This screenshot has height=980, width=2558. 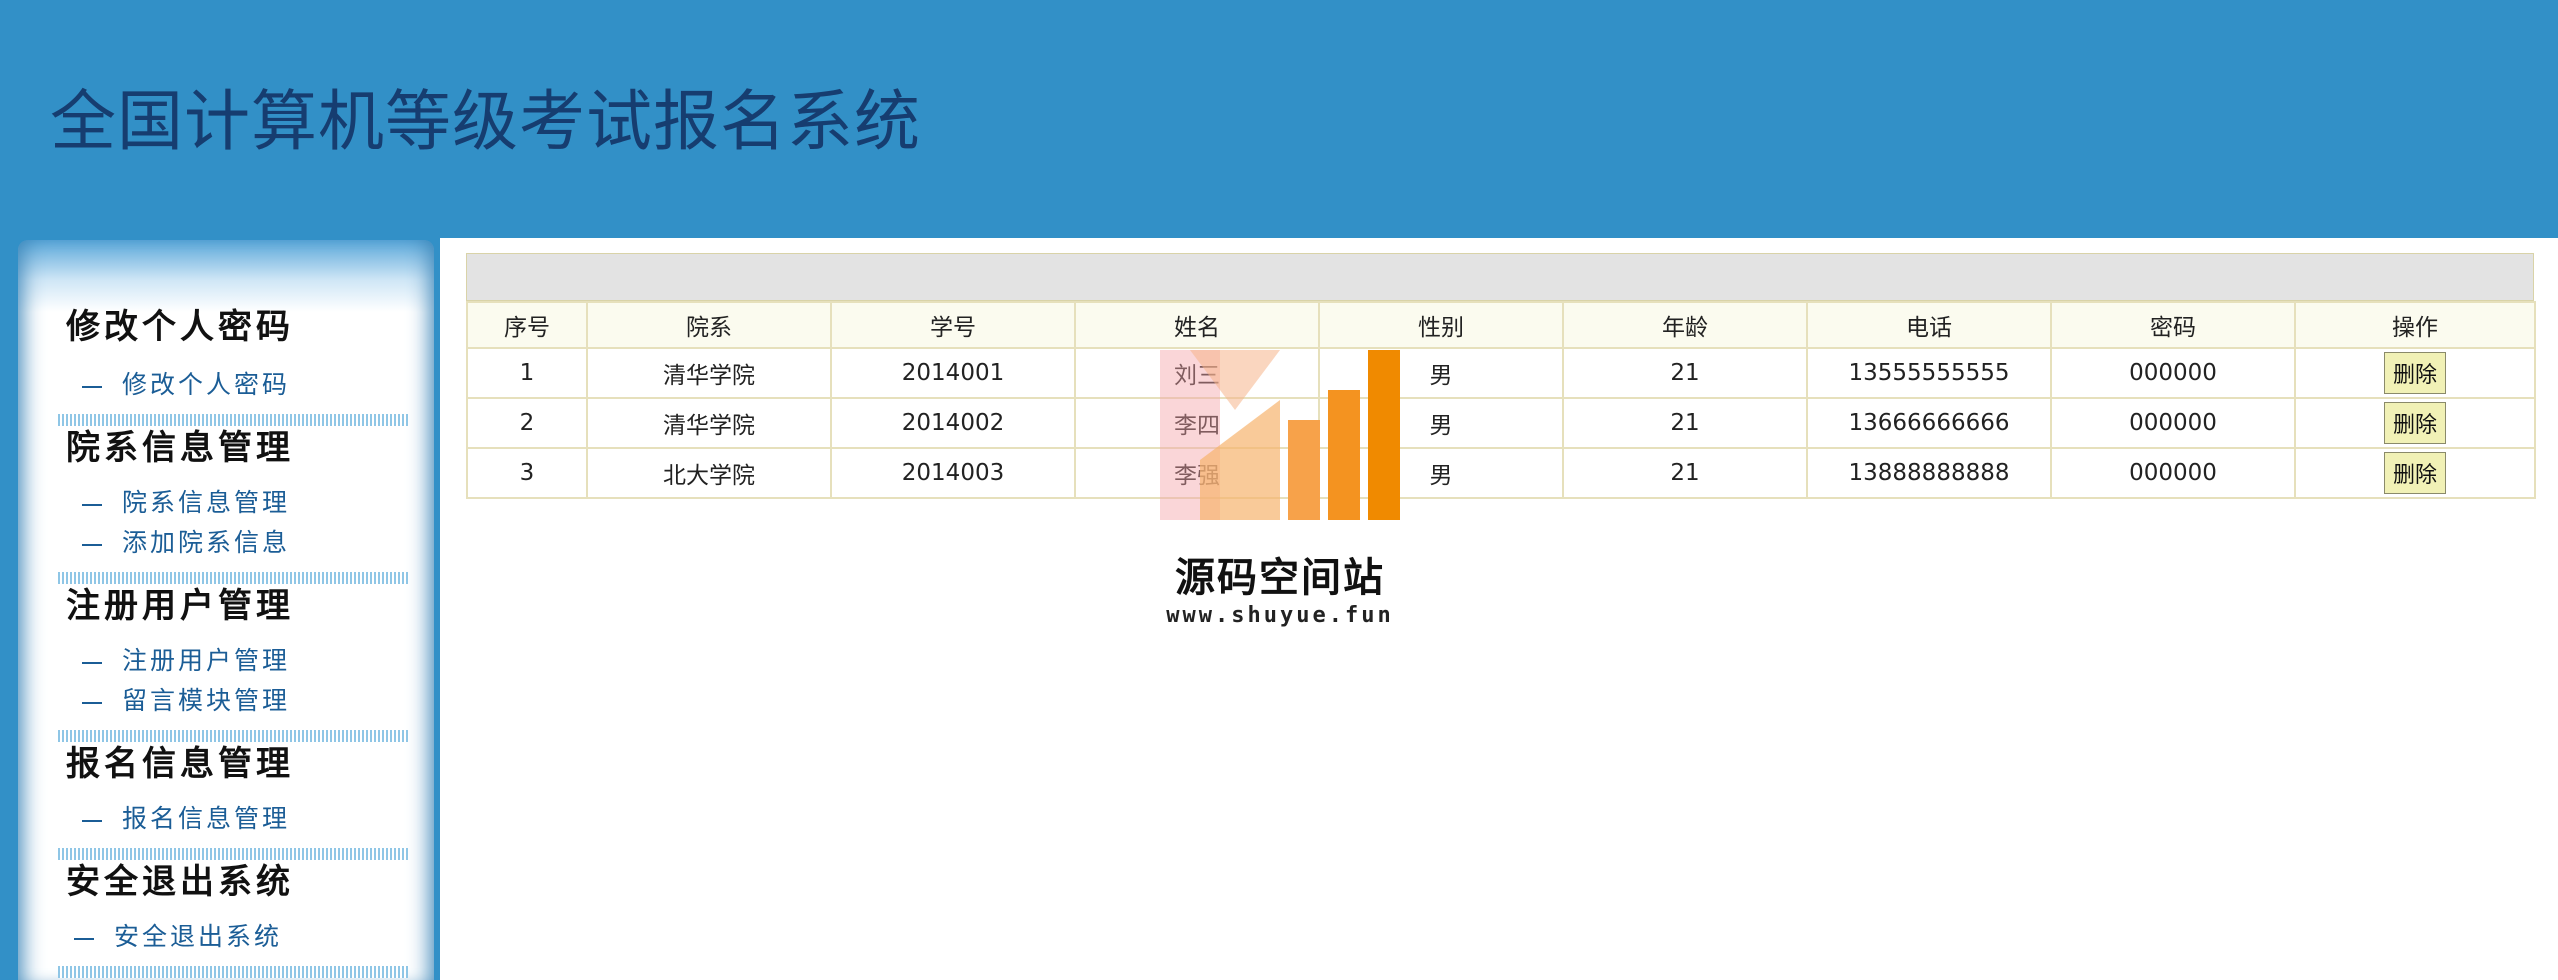 I want to click on watermark-url: www.shuyue.fun, so click(x=1280, y=615).